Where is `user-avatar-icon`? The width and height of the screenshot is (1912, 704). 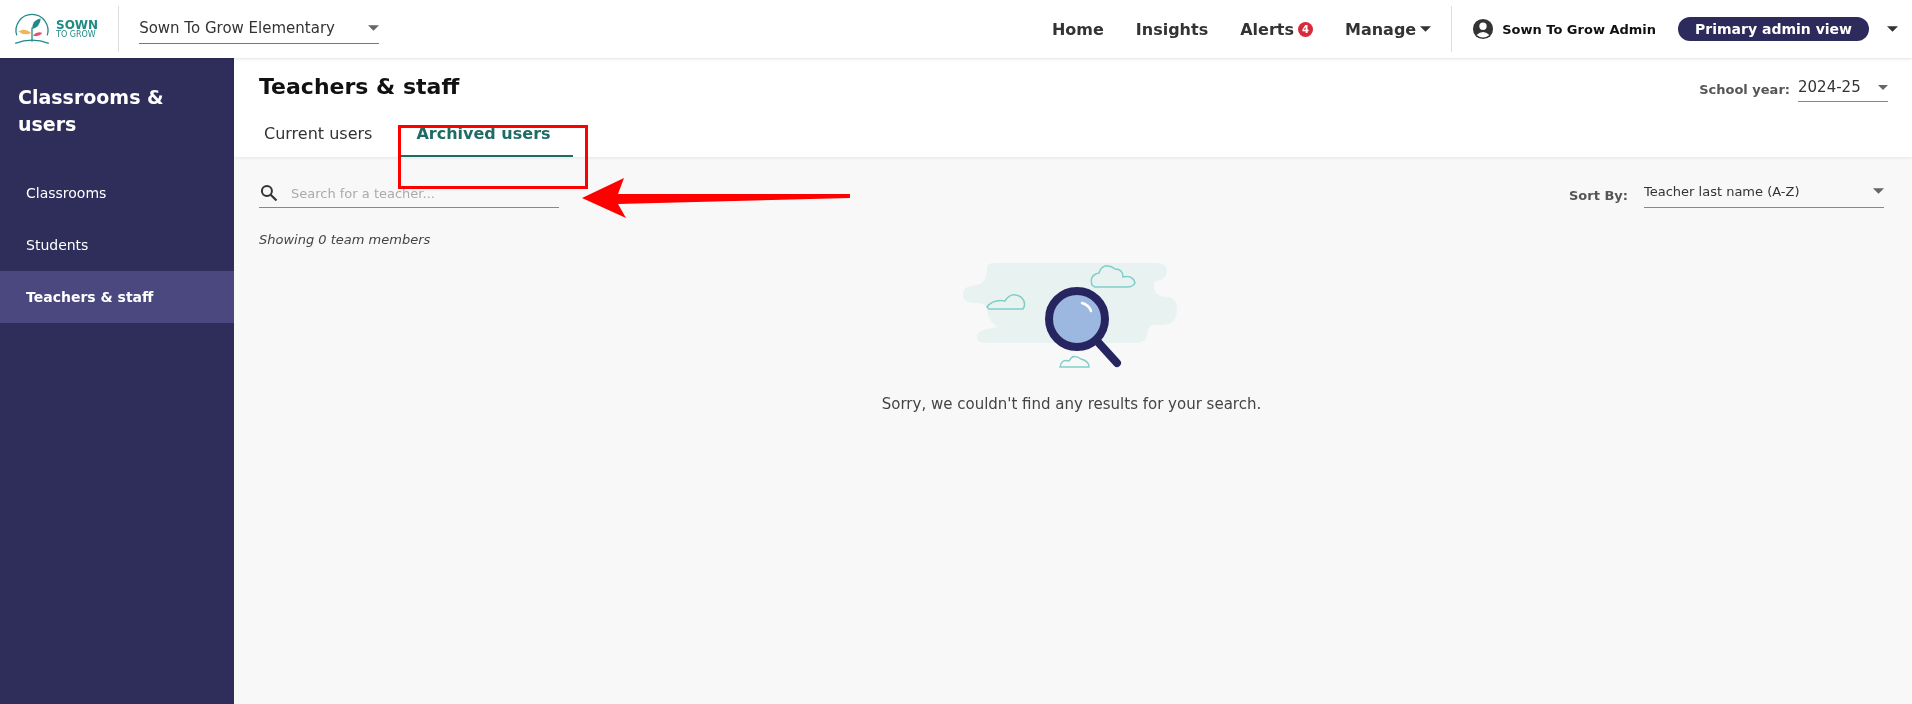
user-avatar-icon is located at coordinates (1483, 29).